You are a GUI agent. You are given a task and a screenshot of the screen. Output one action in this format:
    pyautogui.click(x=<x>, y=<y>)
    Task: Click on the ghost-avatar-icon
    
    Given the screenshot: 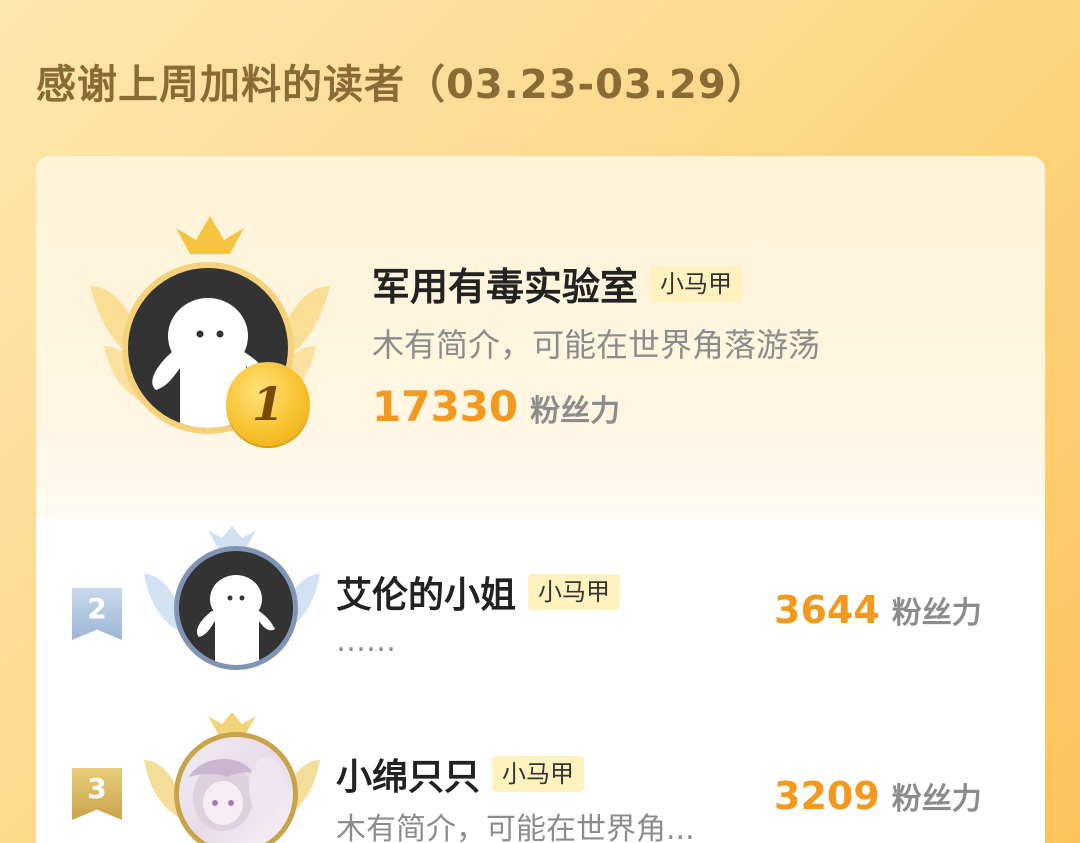 What is the action you would take?
    pyautogui.click(x=235, y=620)
    